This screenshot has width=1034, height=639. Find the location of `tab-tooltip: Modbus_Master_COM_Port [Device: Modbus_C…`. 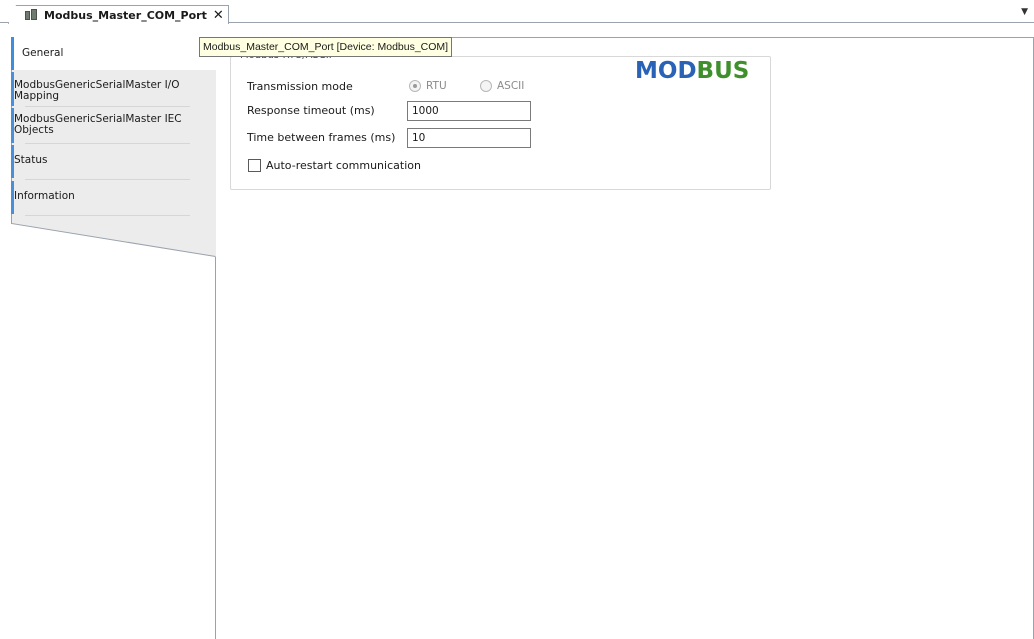

tab-tooltip: Modbus_Master_COM_Port [Device: Modbus_C… is located at coordinates (326, 47).